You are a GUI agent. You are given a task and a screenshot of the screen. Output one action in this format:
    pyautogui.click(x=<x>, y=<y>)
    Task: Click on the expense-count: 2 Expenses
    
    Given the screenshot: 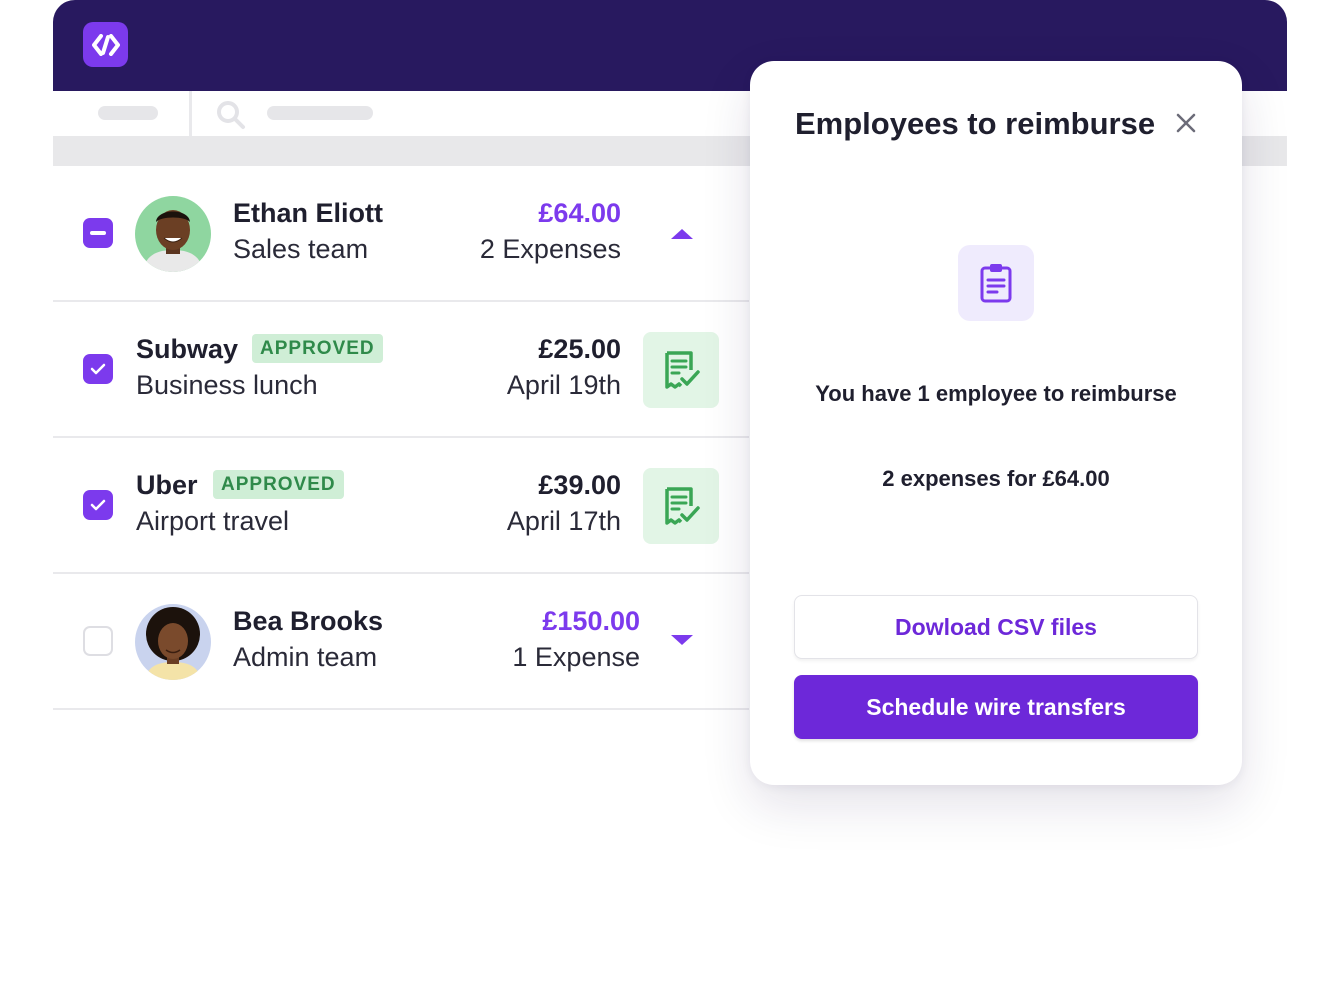 What is the action you would take?
    pyautogui.click(x=550, y=249)
    